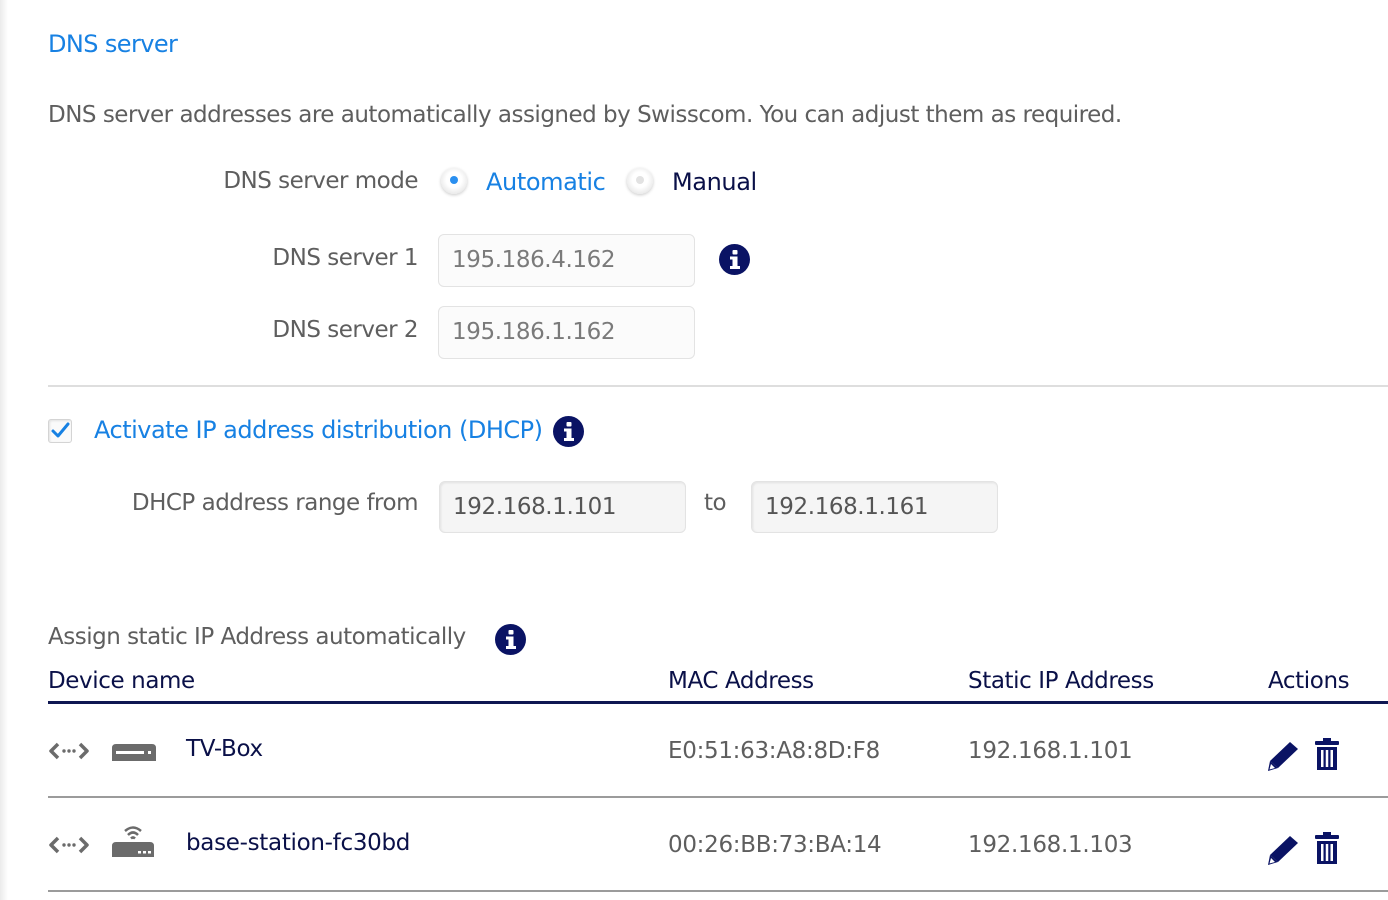 The width and height of the screenshot is (1388, 900). What do you see at coordinates (1309, 681) in the screenshot?
I see `column-header-actions: Actions` at bounding box center [1309, 681].